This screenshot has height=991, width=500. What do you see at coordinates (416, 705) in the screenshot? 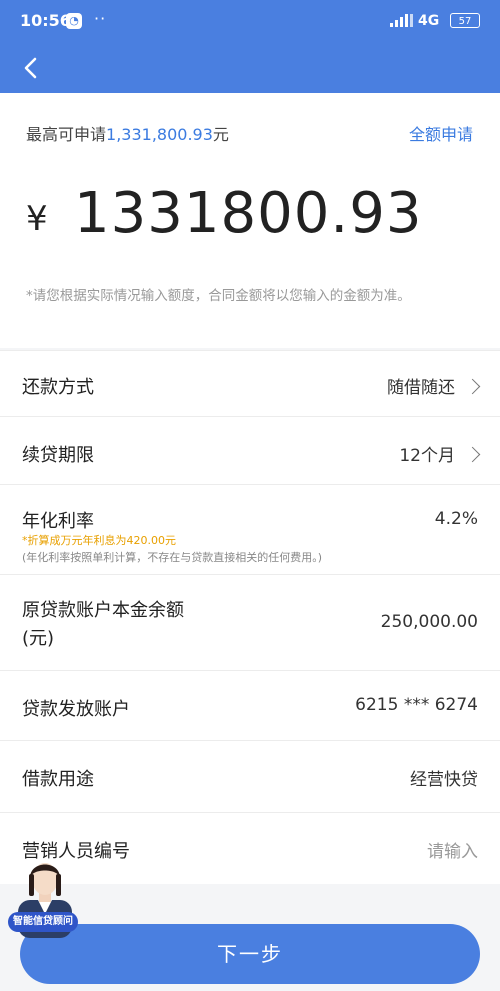
I see `account-value: 6215 *** 6274` at bounding box center [416, 705].